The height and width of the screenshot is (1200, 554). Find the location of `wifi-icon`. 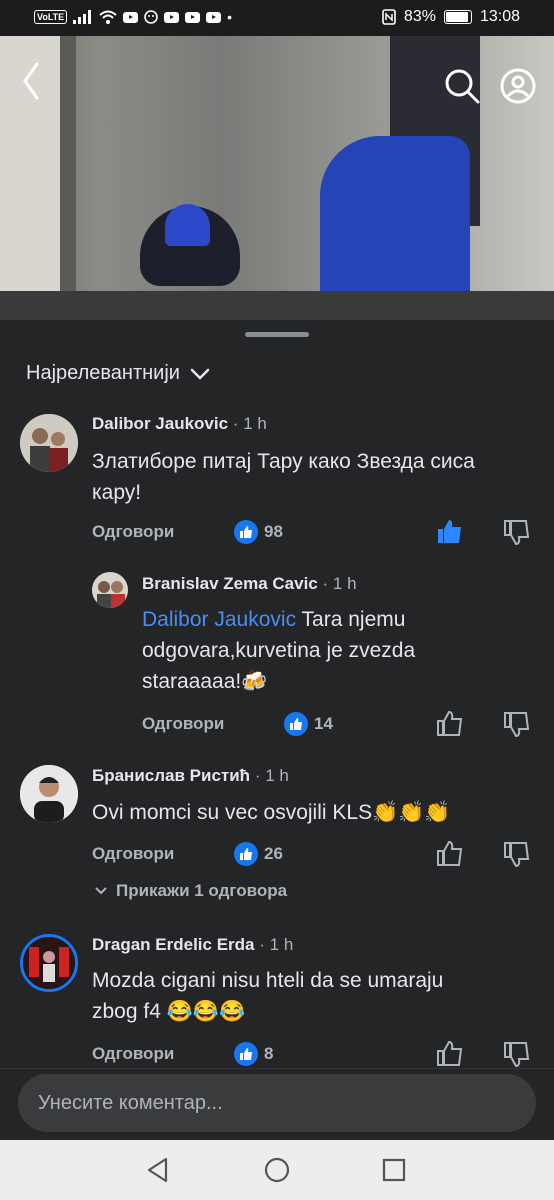

wifi-icon is located at coordinates (108, 17).